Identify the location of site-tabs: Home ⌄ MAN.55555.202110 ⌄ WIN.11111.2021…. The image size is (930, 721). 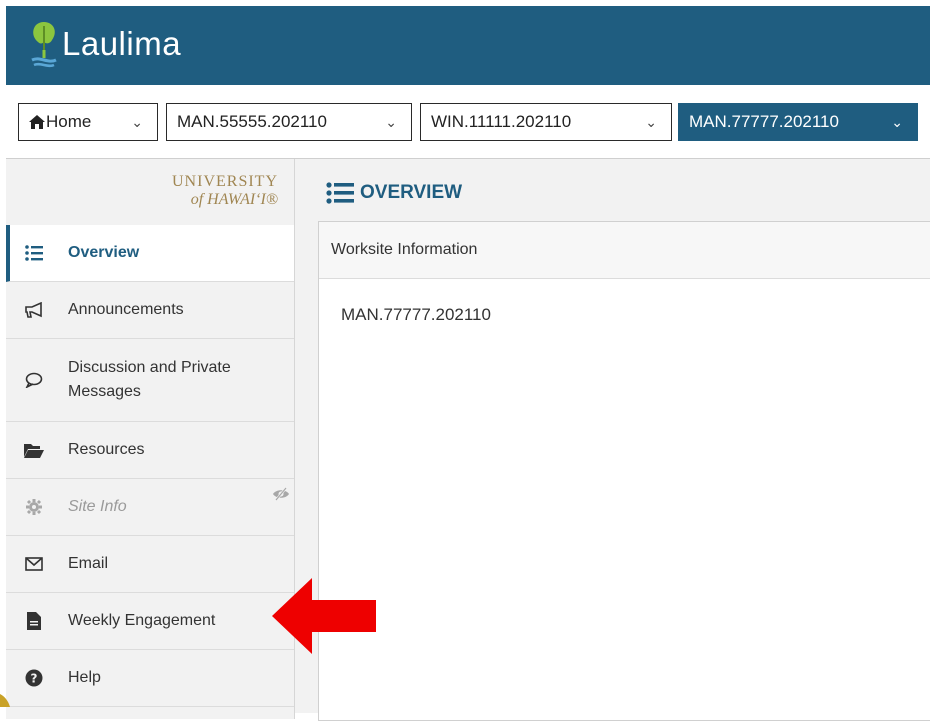
(468, 122).